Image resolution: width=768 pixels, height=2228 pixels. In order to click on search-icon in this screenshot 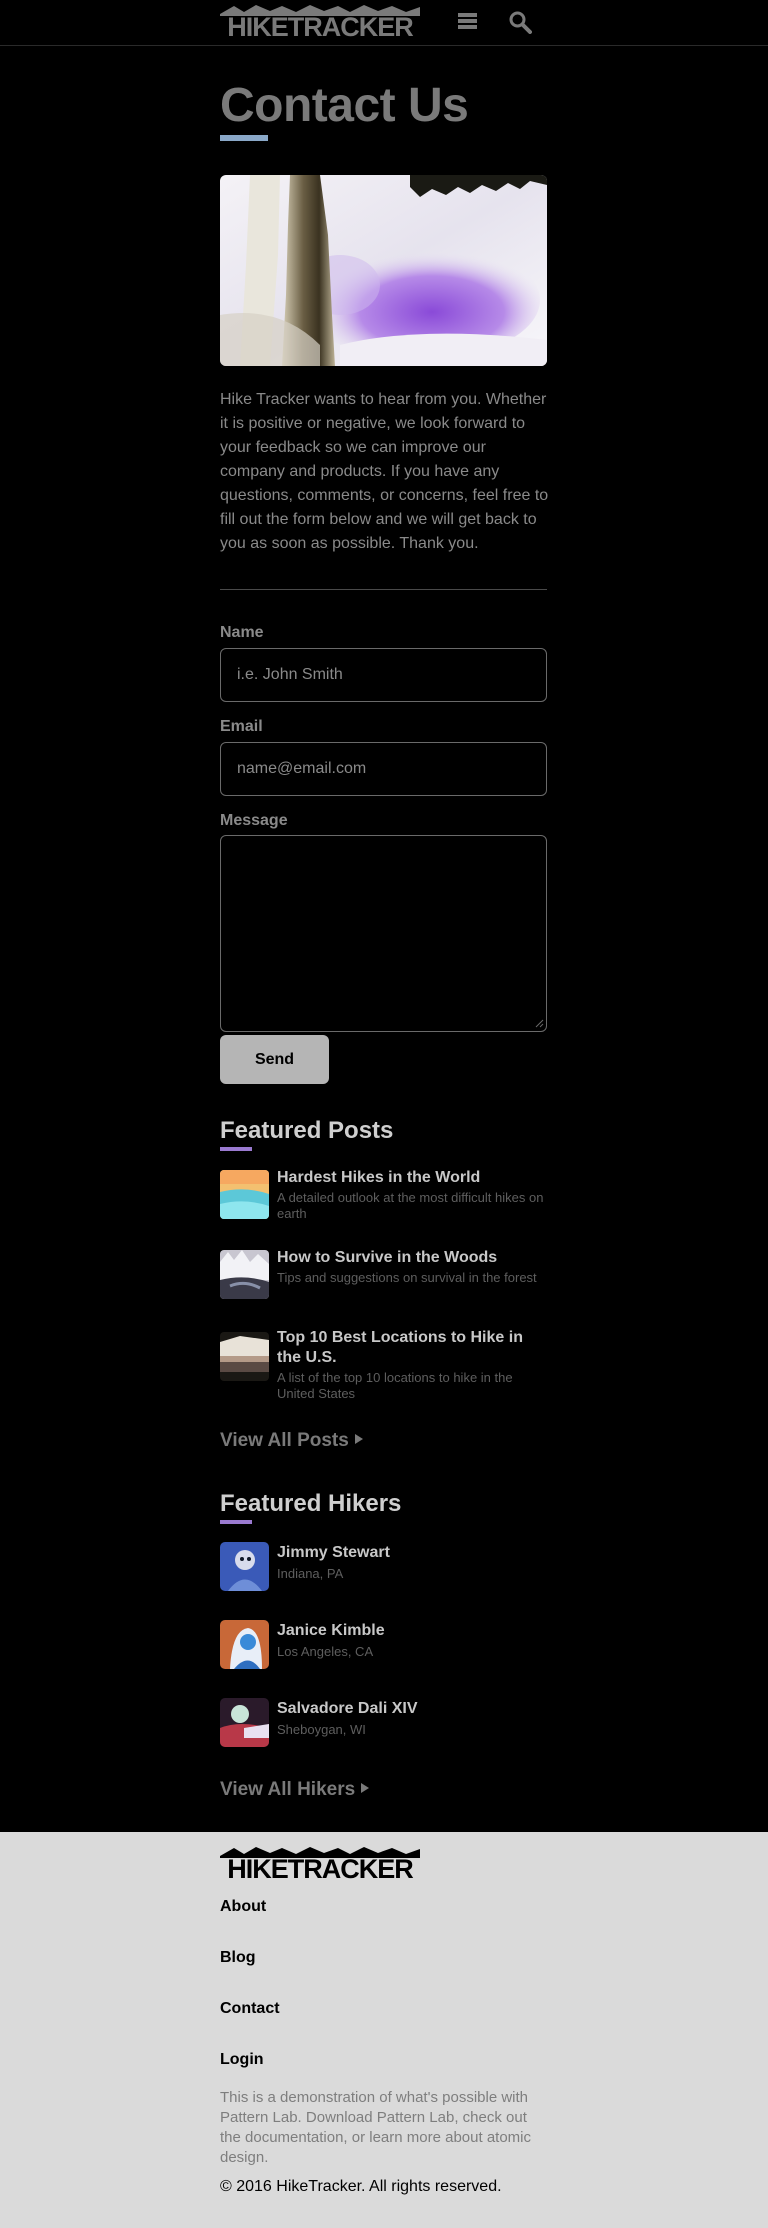, I will do `click(520, 22)`.